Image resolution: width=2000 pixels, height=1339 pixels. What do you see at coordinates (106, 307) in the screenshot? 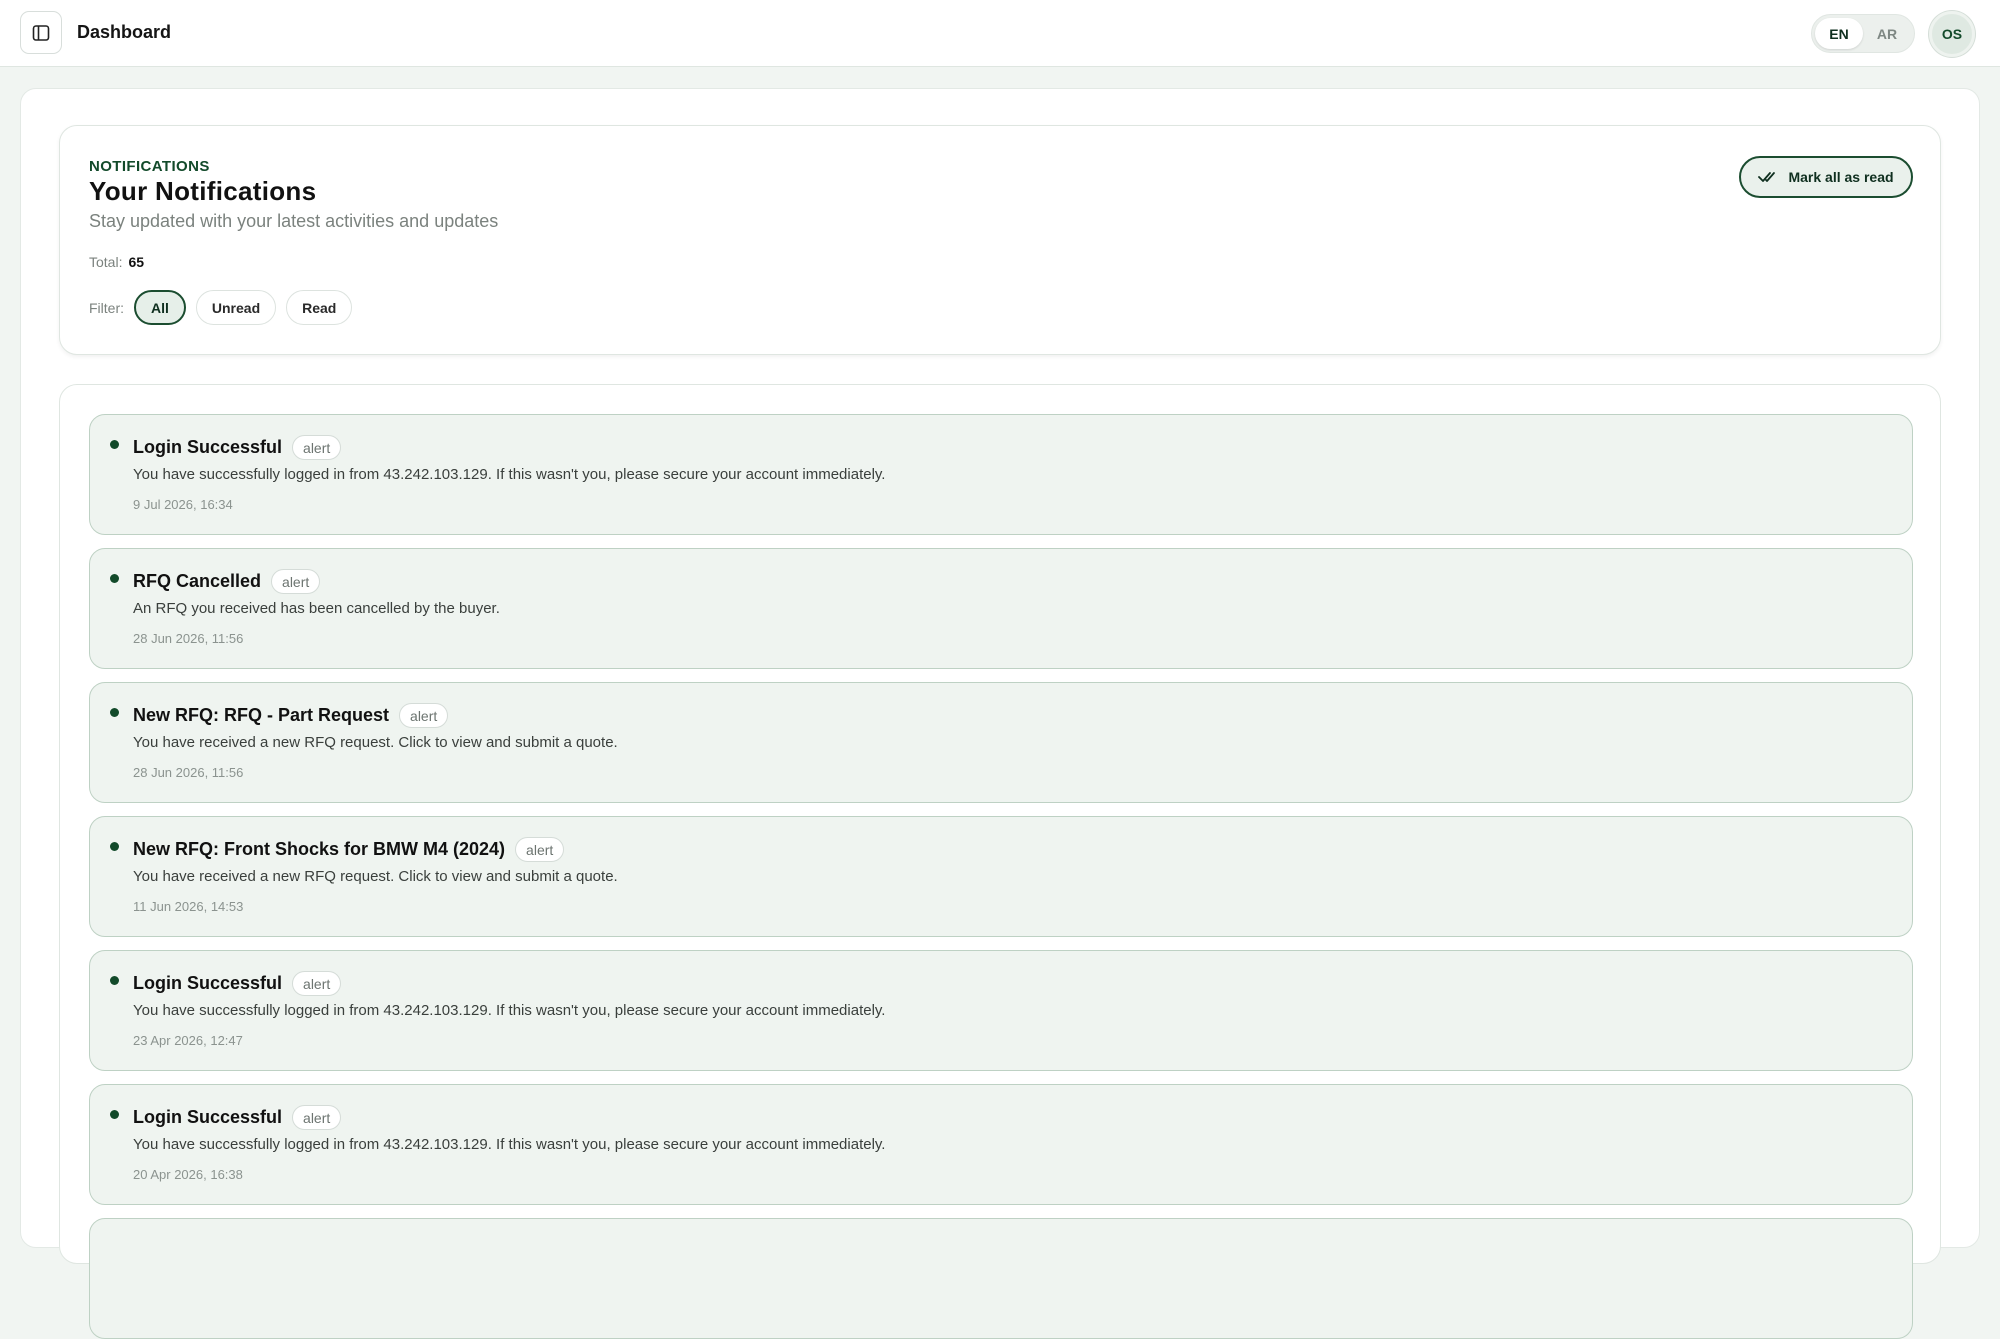
I see `filter-label: Filter:` at bounding box center [106, 307].